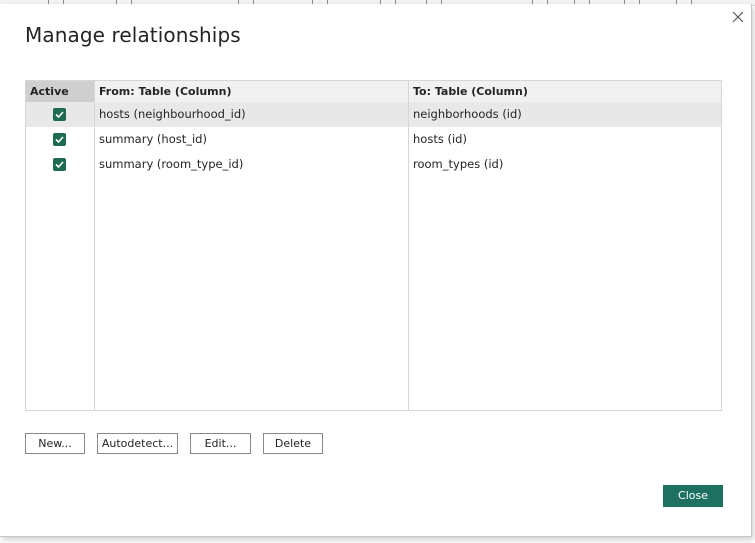  What do you see at coordinates (440, 139) in the screenshot?
I see `to-cell: hosts (id)` at bounding box center [440, 139].